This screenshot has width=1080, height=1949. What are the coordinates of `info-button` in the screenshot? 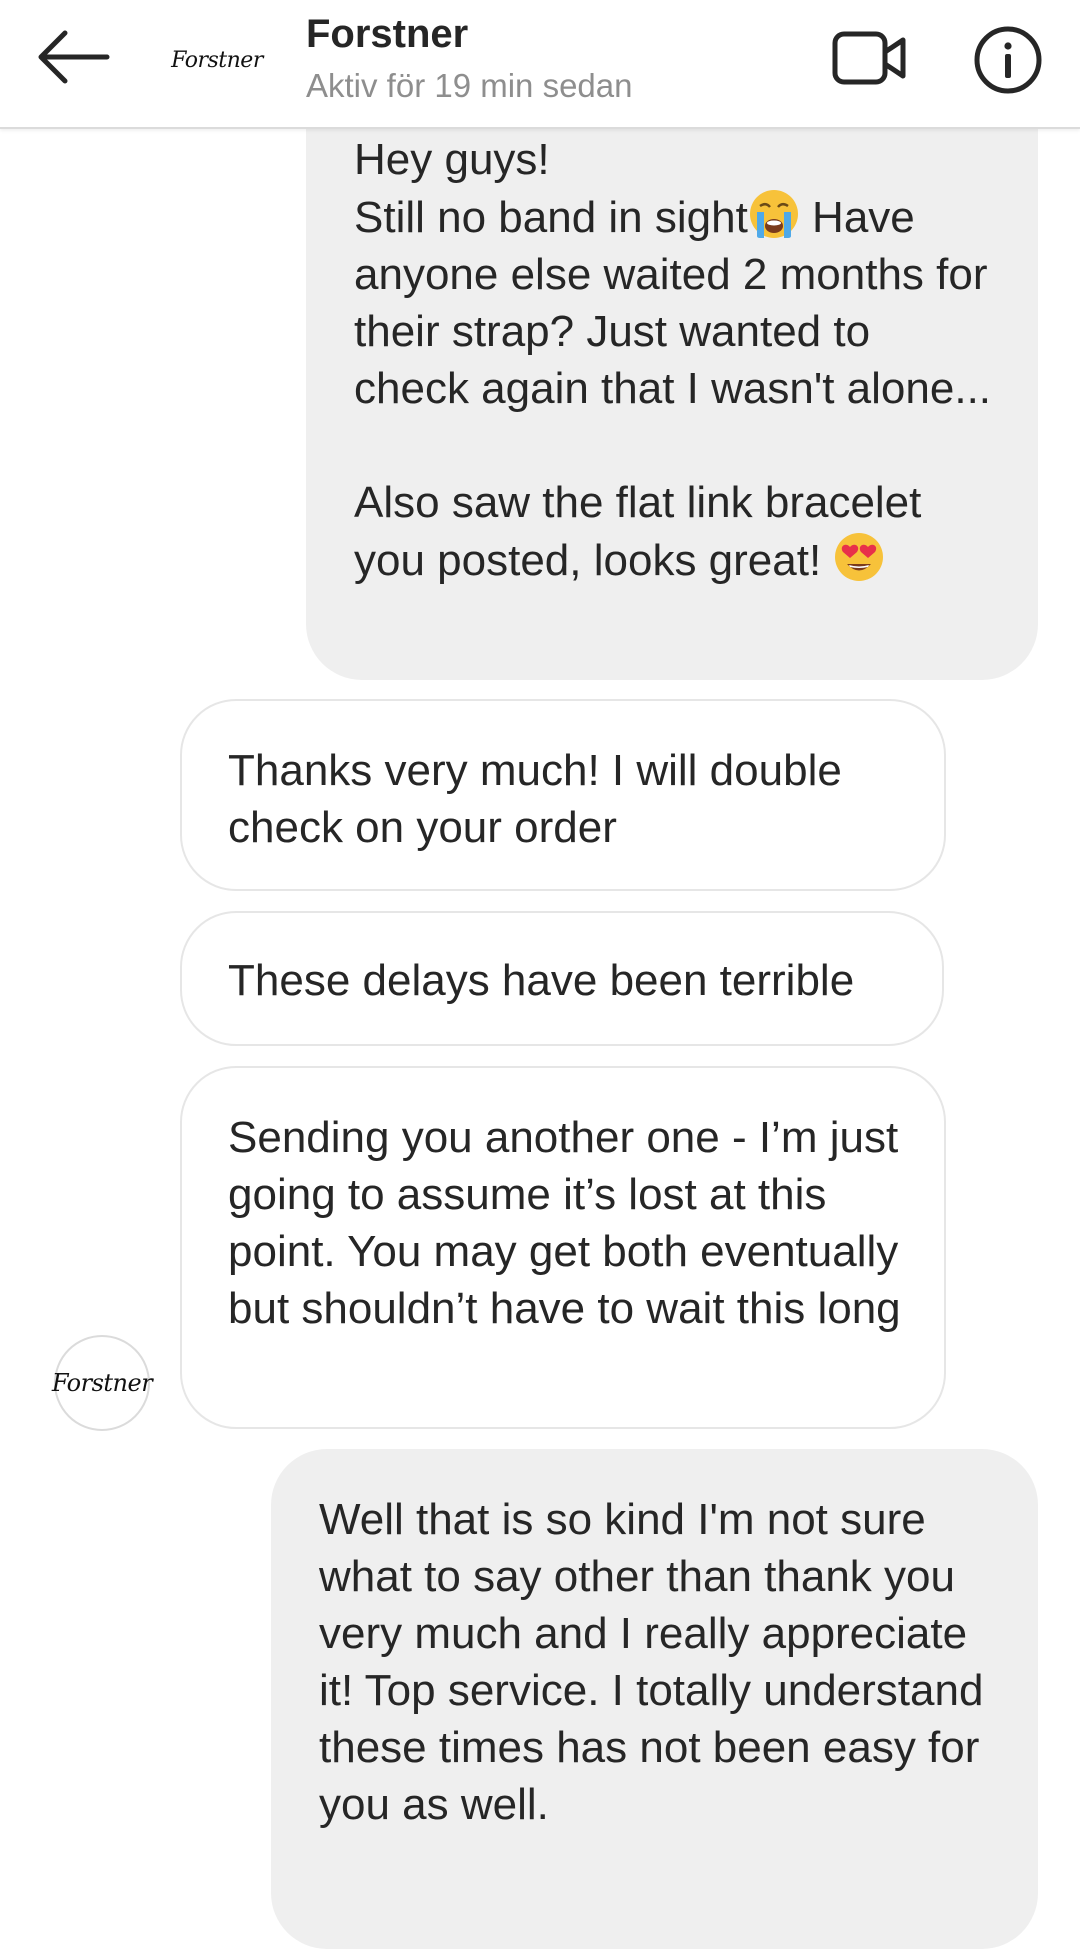 It's located at (1008, 60).